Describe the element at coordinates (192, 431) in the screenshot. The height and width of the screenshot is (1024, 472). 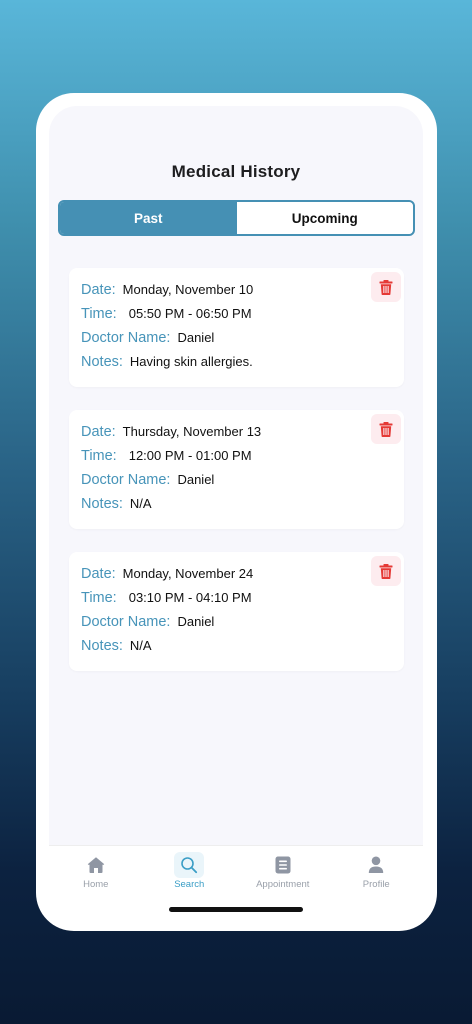
I see `date-value: Thursday, November 13` at that location.